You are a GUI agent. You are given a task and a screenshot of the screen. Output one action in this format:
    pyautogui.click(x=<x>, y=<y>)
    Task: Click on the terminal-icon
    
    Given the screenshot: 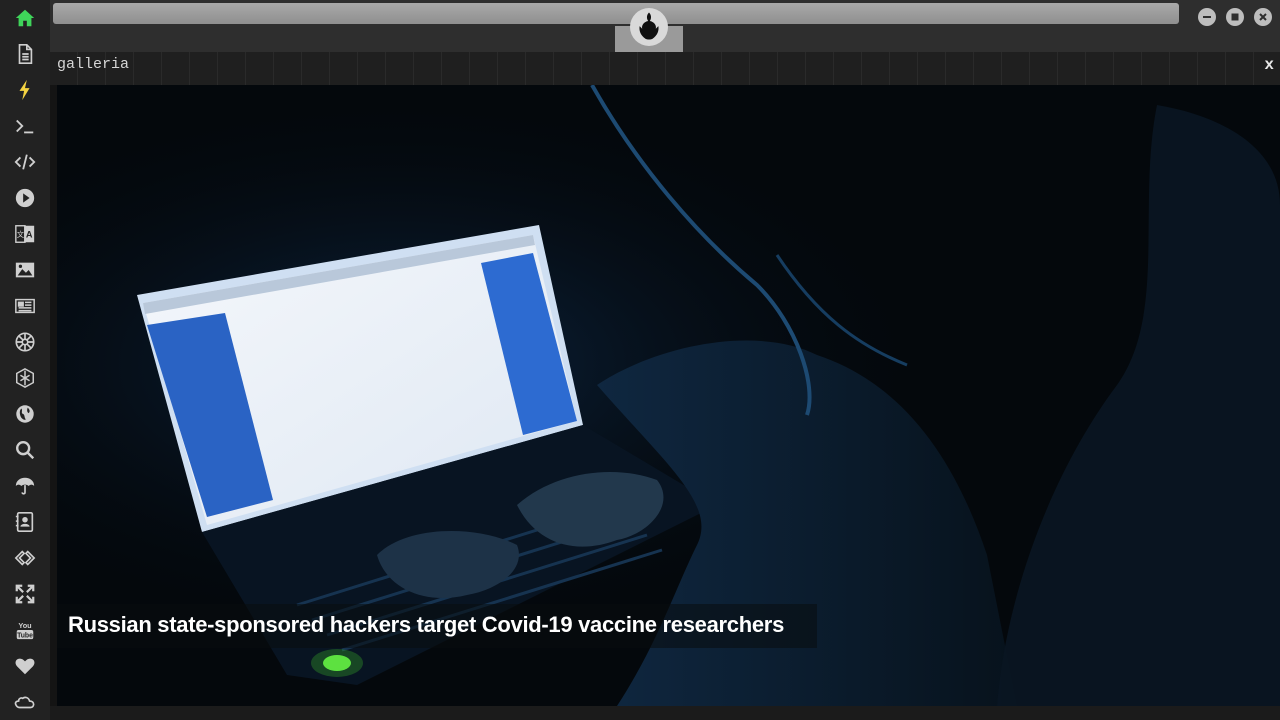 What is the action you would take?
    pyautogui.click(x=25, y=126)
    